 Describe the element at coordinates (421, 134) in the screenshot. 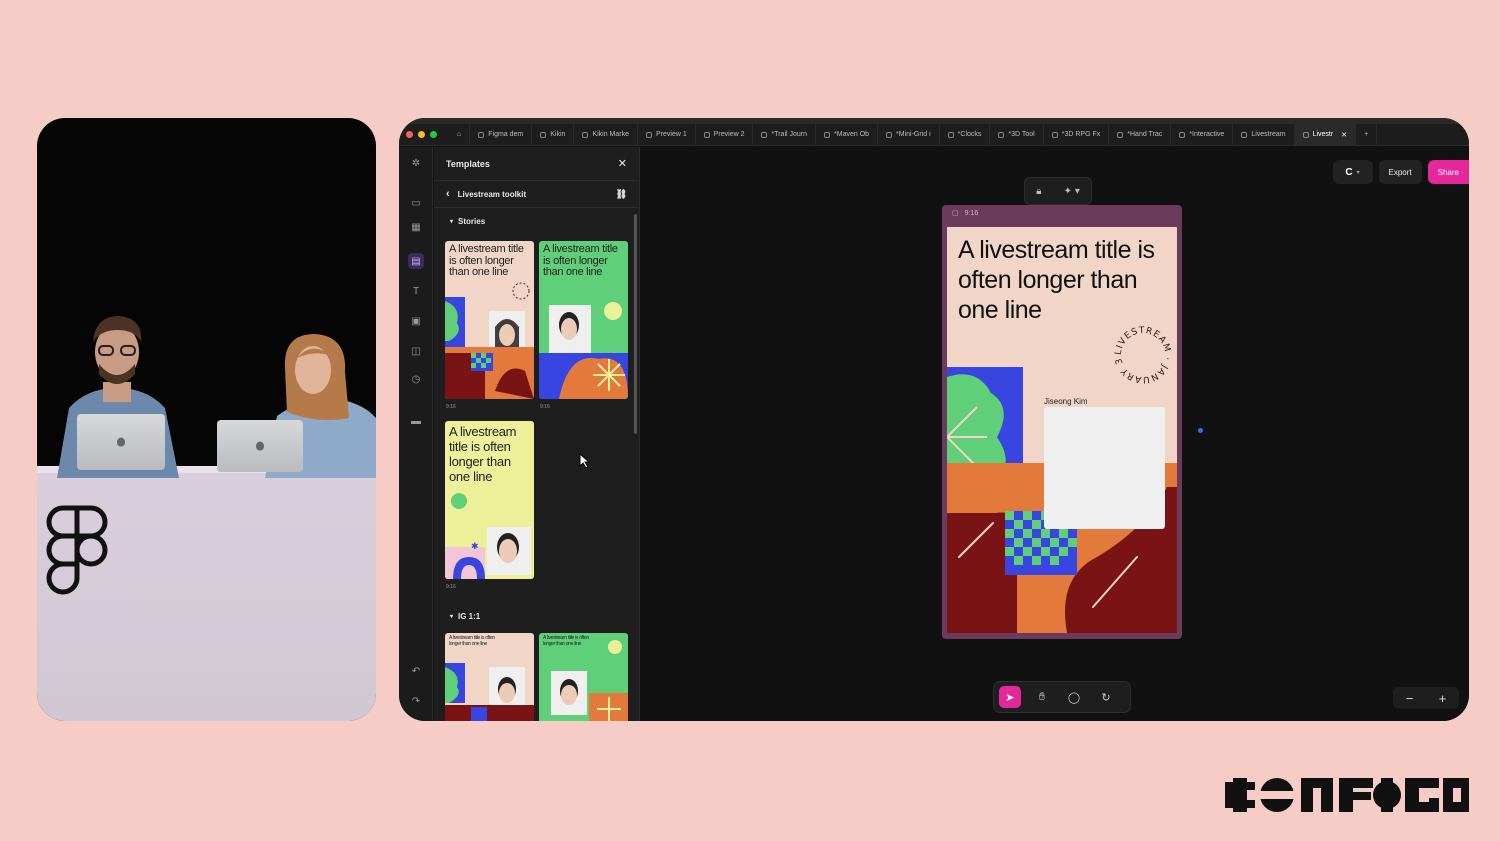

I see `minimize-window-button` at that location.